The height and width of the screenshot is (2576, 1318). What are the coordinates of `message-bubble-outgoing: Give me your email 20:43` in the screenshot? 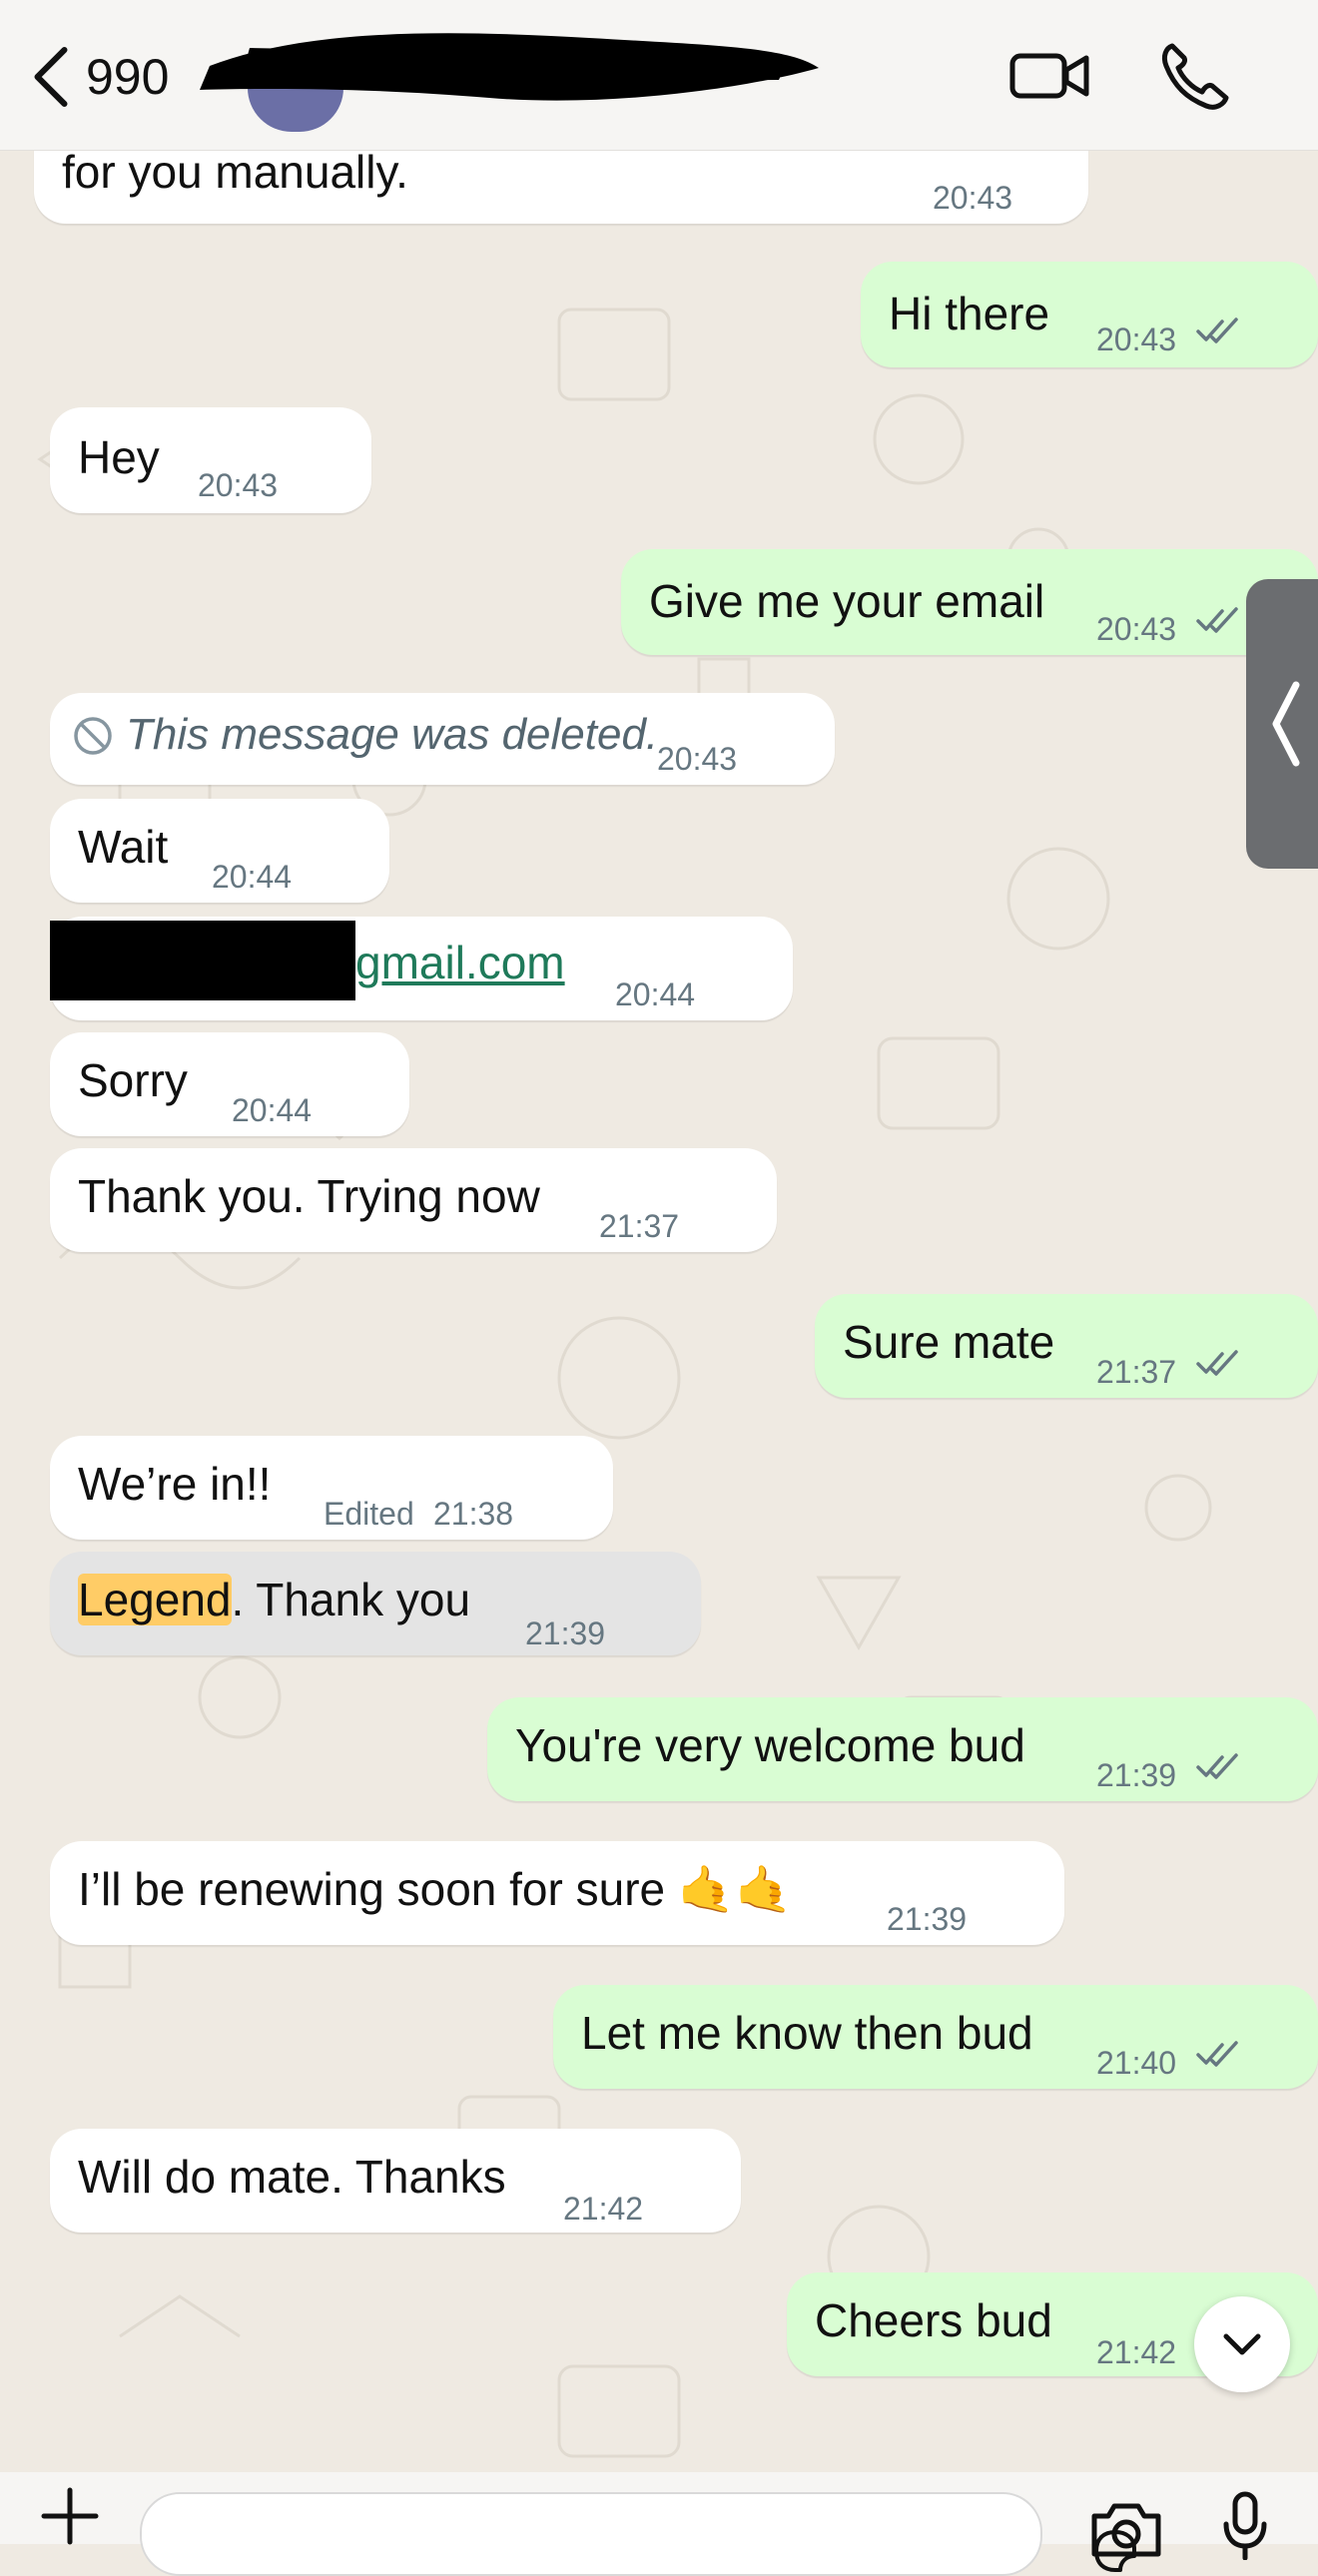 It's located at (969, 602).